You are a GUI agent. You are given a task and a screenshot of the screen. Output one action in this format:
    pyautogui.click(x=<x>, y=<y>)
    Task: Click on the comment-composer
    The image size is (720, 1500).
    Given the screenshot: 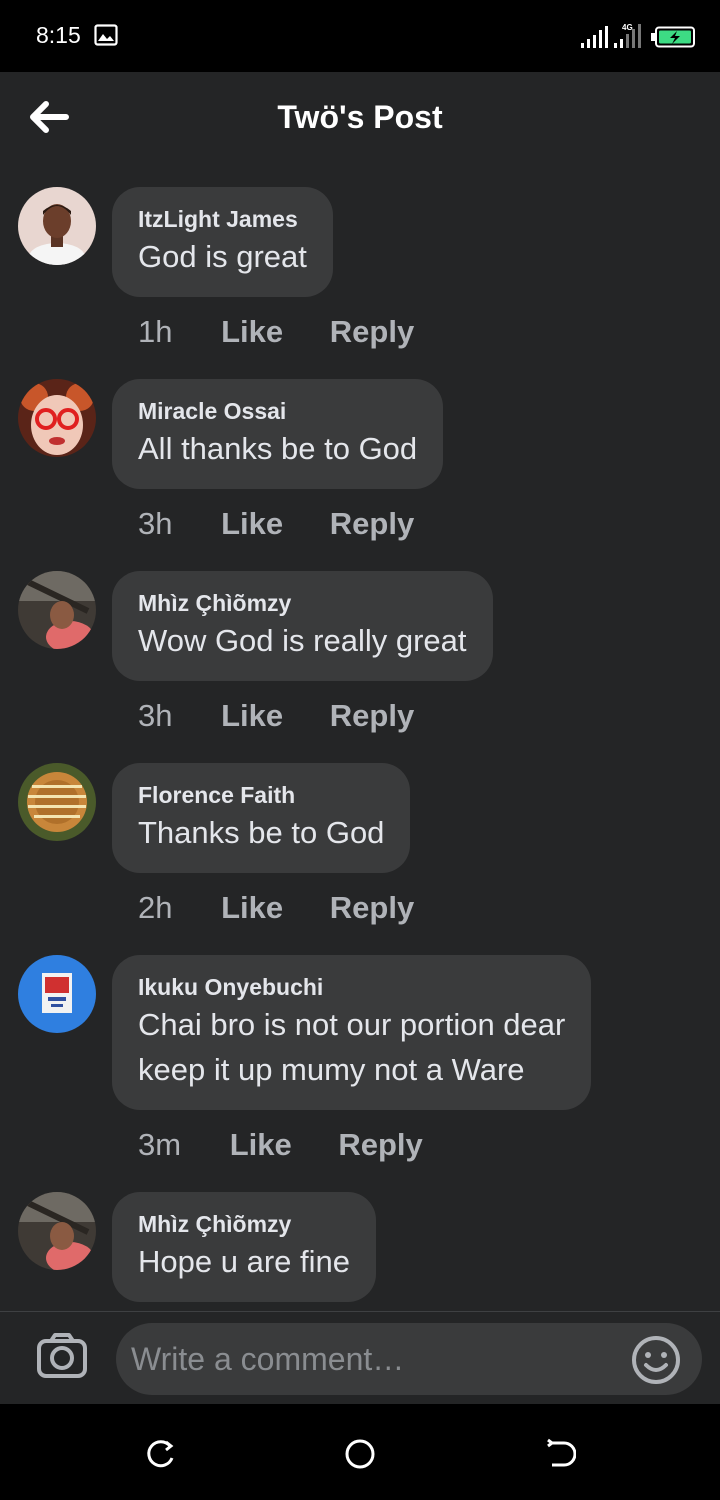 What is the action you would take?
    pyautogui.click(x=360, y=1358)
    